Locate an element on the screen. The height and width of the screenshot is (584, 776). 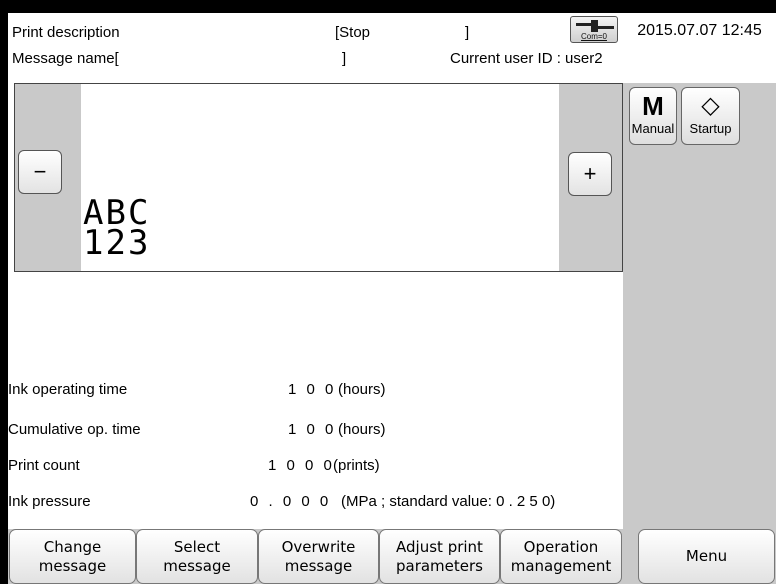
preview-line-2: 123 is located at coordinates (117, 243).